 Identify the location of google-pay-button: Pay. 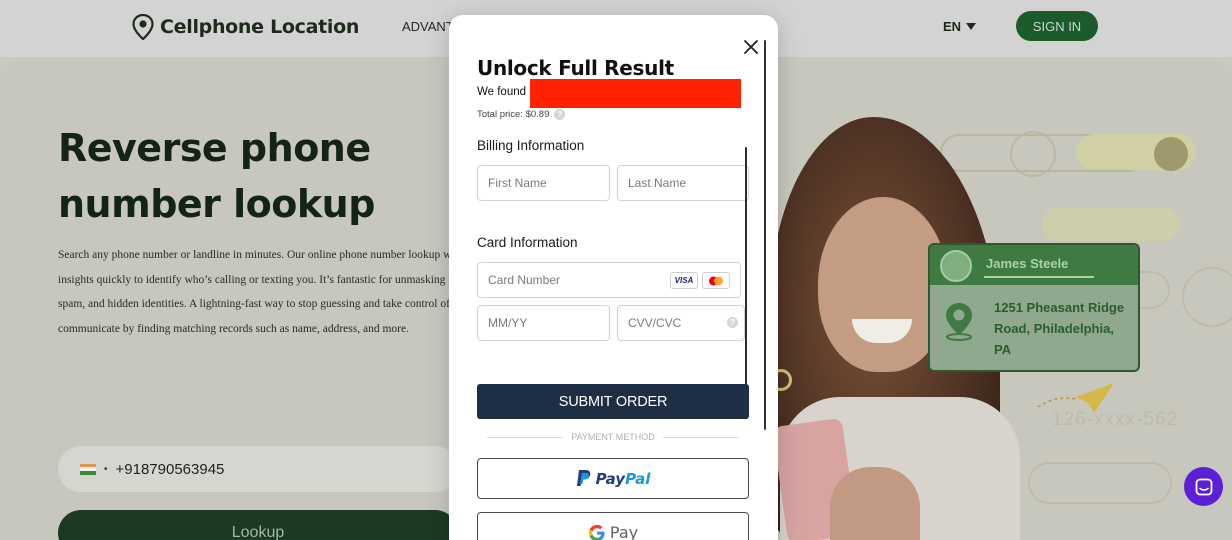
(613, 526).